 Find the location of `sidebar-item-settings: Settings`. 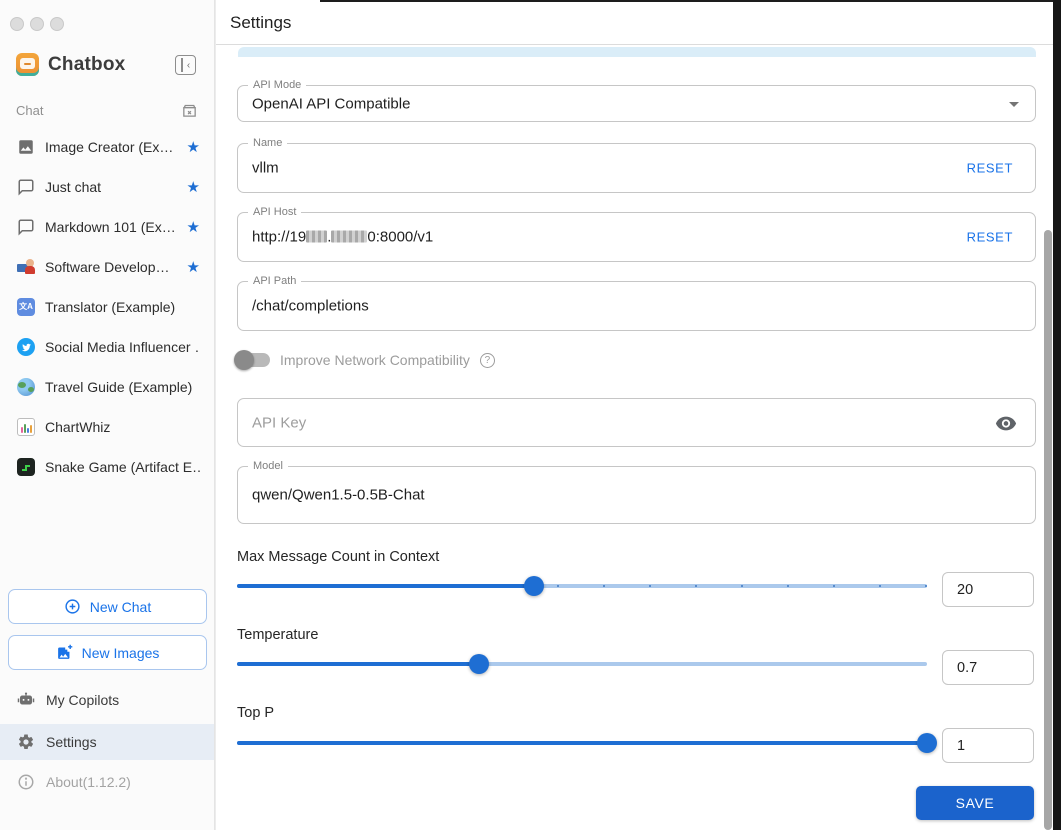

sidebar-item-settings: Settings is located at coordinates (107, 742).